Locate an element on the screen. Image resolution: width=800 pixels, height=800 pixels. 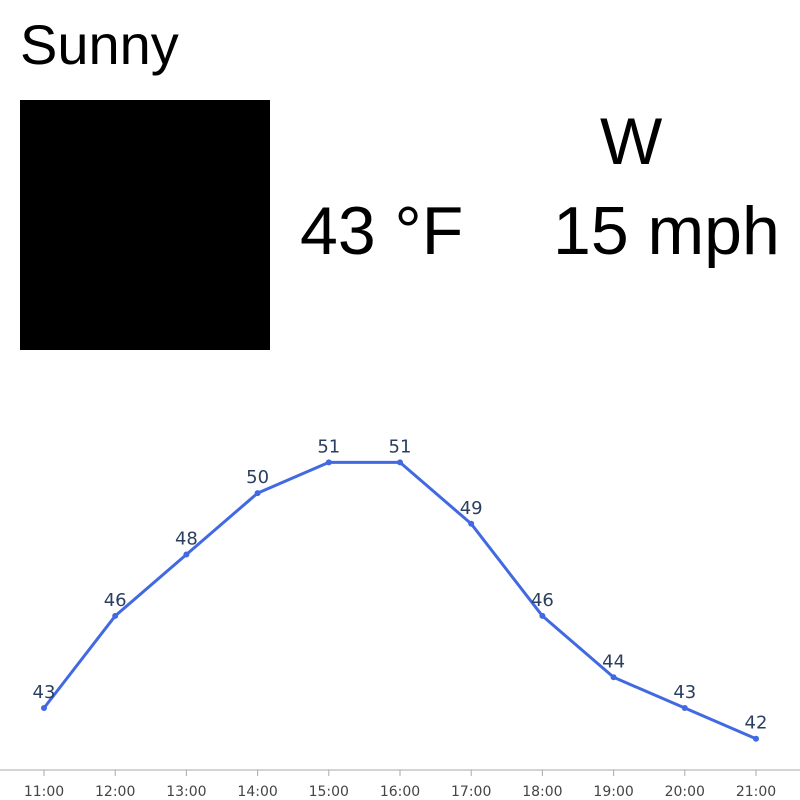
x-tick-label: 18:00 is located at coordinates (542, 792).